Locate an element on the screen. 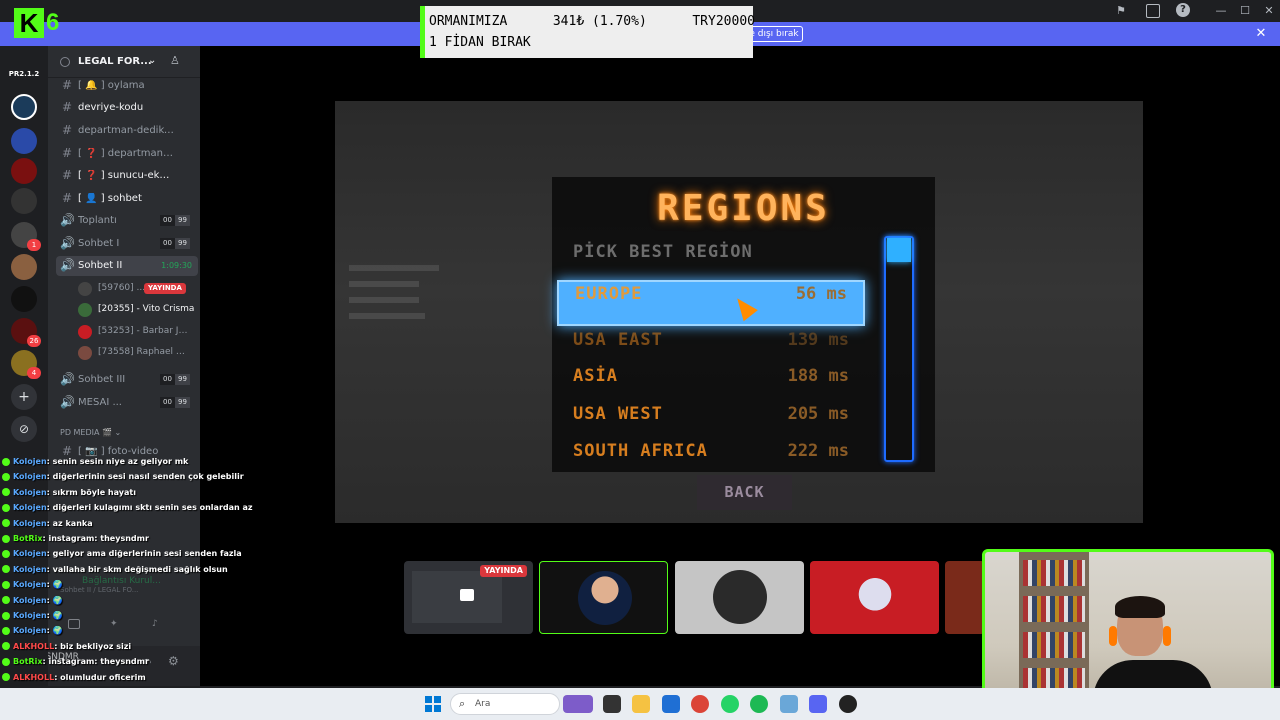 The width and height of the screenshot is (1280, 720). region-scrollbar is located at coordinates (899, 349).